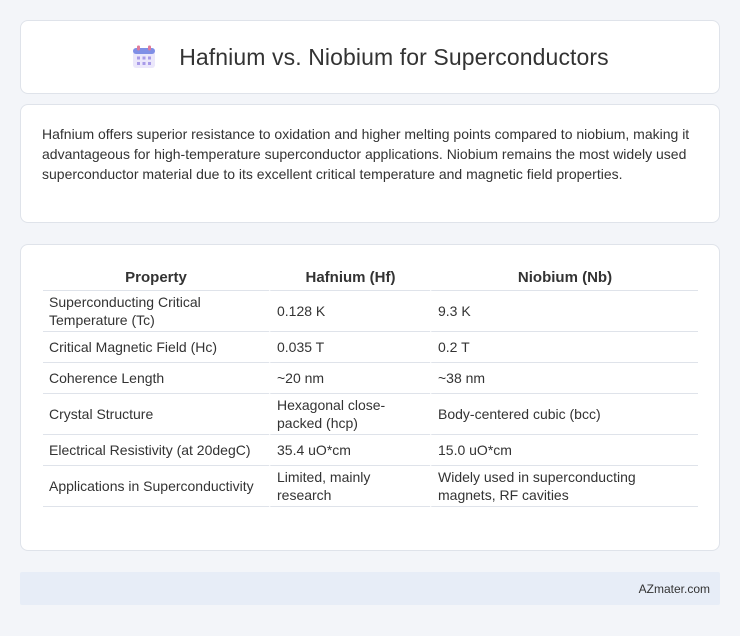 This screenshot has height=636, width=740. What do you see at coordinates (349, 378) in the screenshot?
I see `hafnium-cell: ~20 nm` at bounding box center [349, 378].